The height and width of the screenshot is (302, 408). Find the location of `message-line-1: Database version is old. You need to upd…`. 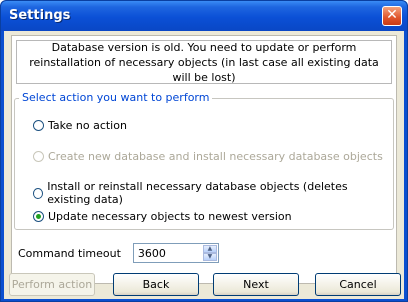

message-line-1: Database version is old. You need to upd… is located at coordinates (204, 47).